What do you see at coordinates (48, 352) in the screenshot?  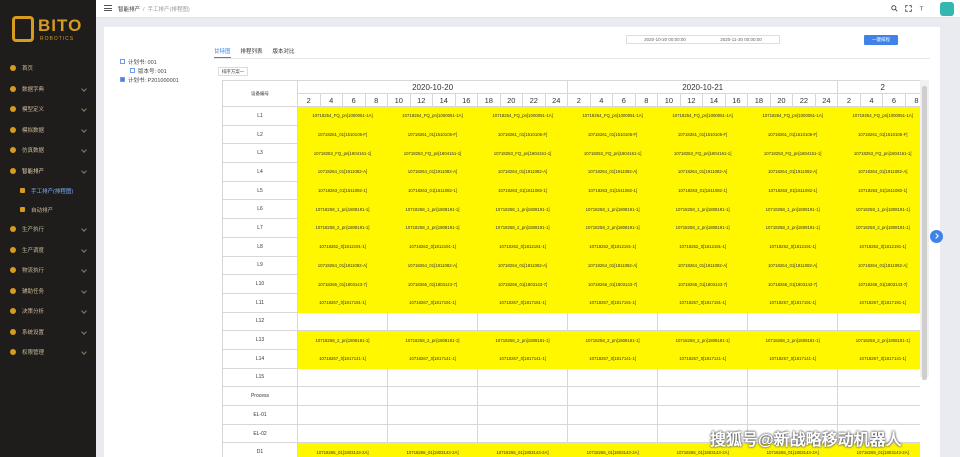 I see `sidebar-item: 权限管理` at bounding box center [48, 352].